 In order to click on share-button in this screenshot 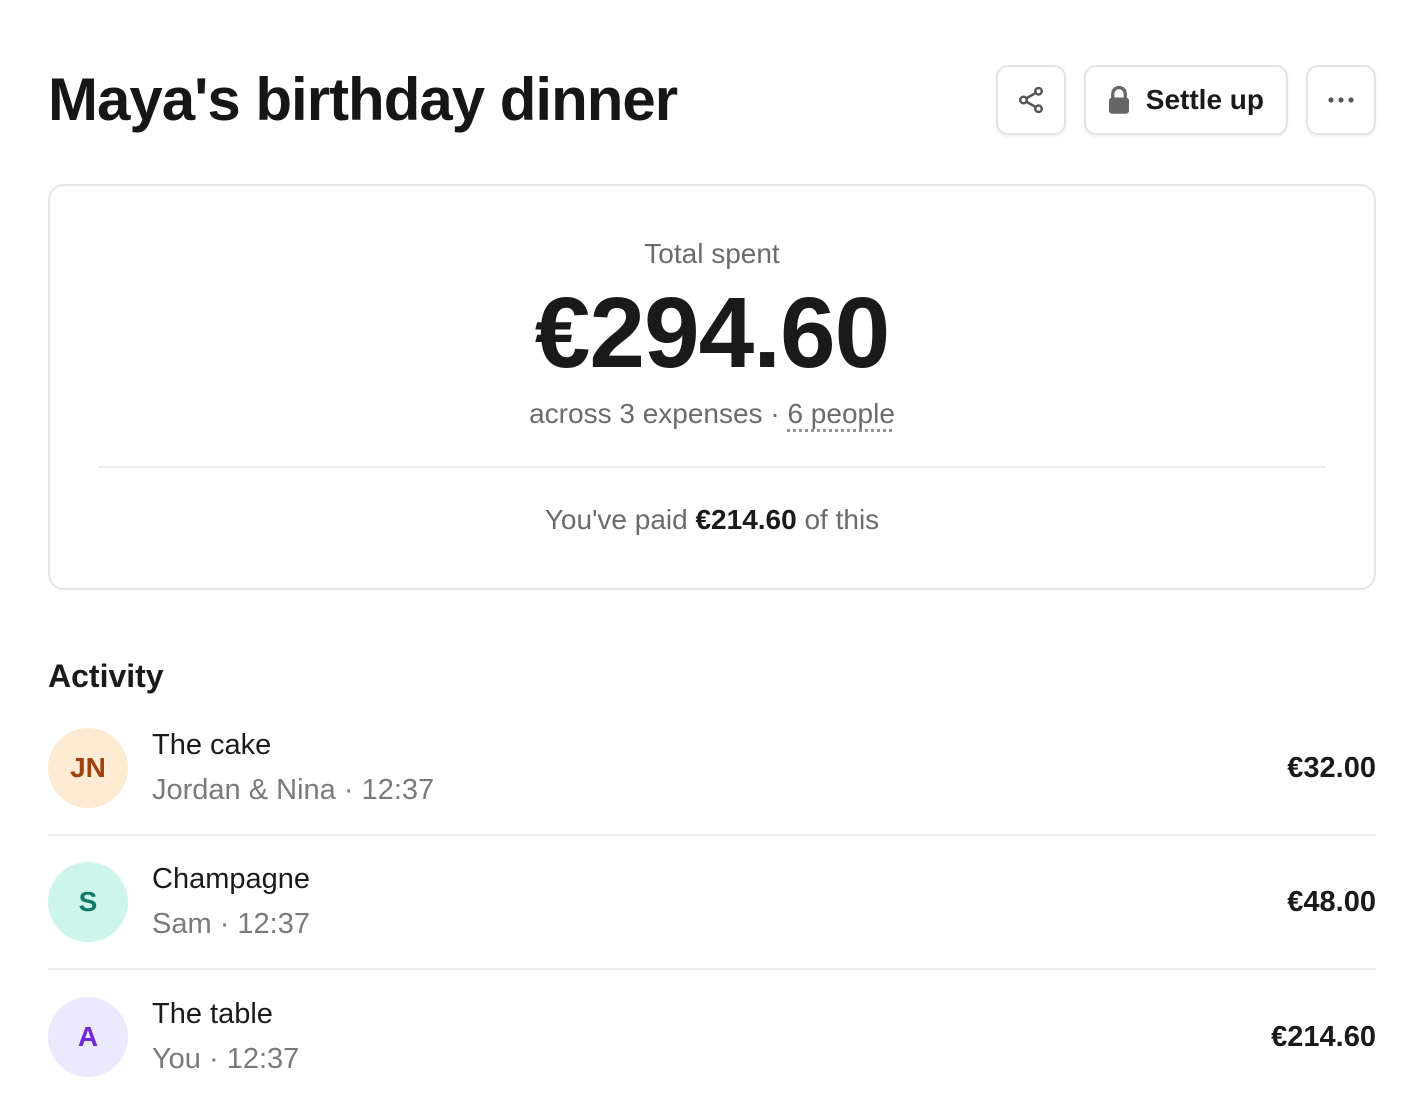, I will do `click(1030, 100)`.